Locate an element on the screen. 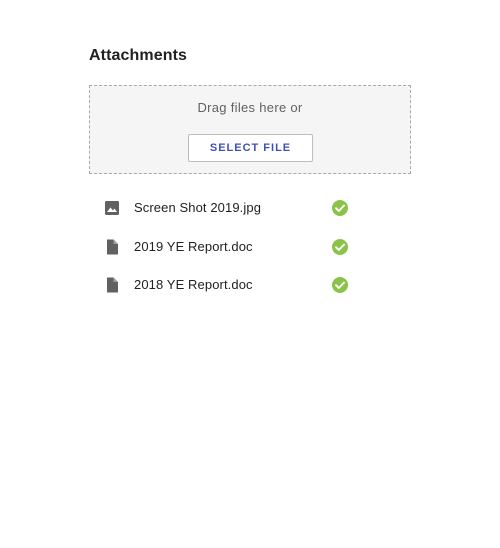  file-item: 2019 YE Report.doc is located at coordinates (250, 247).